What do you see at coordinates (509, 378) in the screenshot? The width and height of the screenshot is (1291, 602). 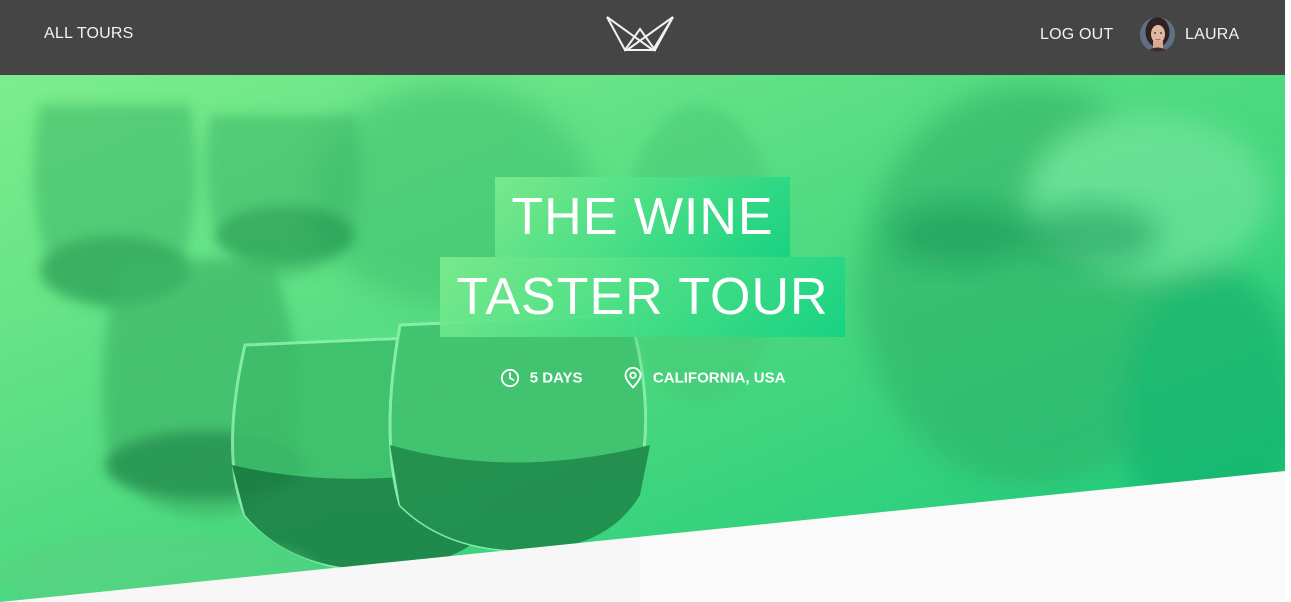 I see `clock-icon` at bounding box center [509, 378].